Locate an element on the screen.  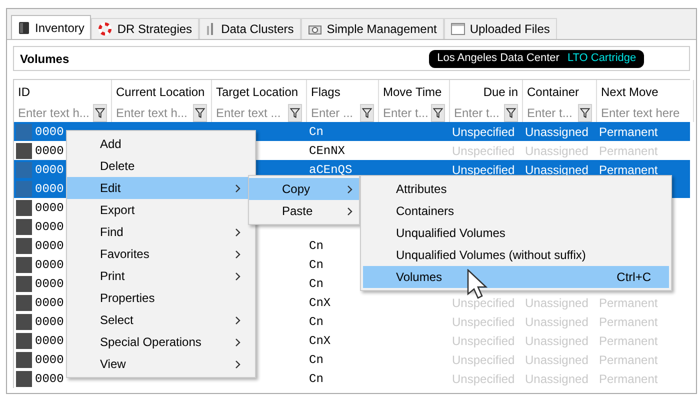
menu-item: Unqualified Volumes (without suffix) is located at coordinates (516, 255).